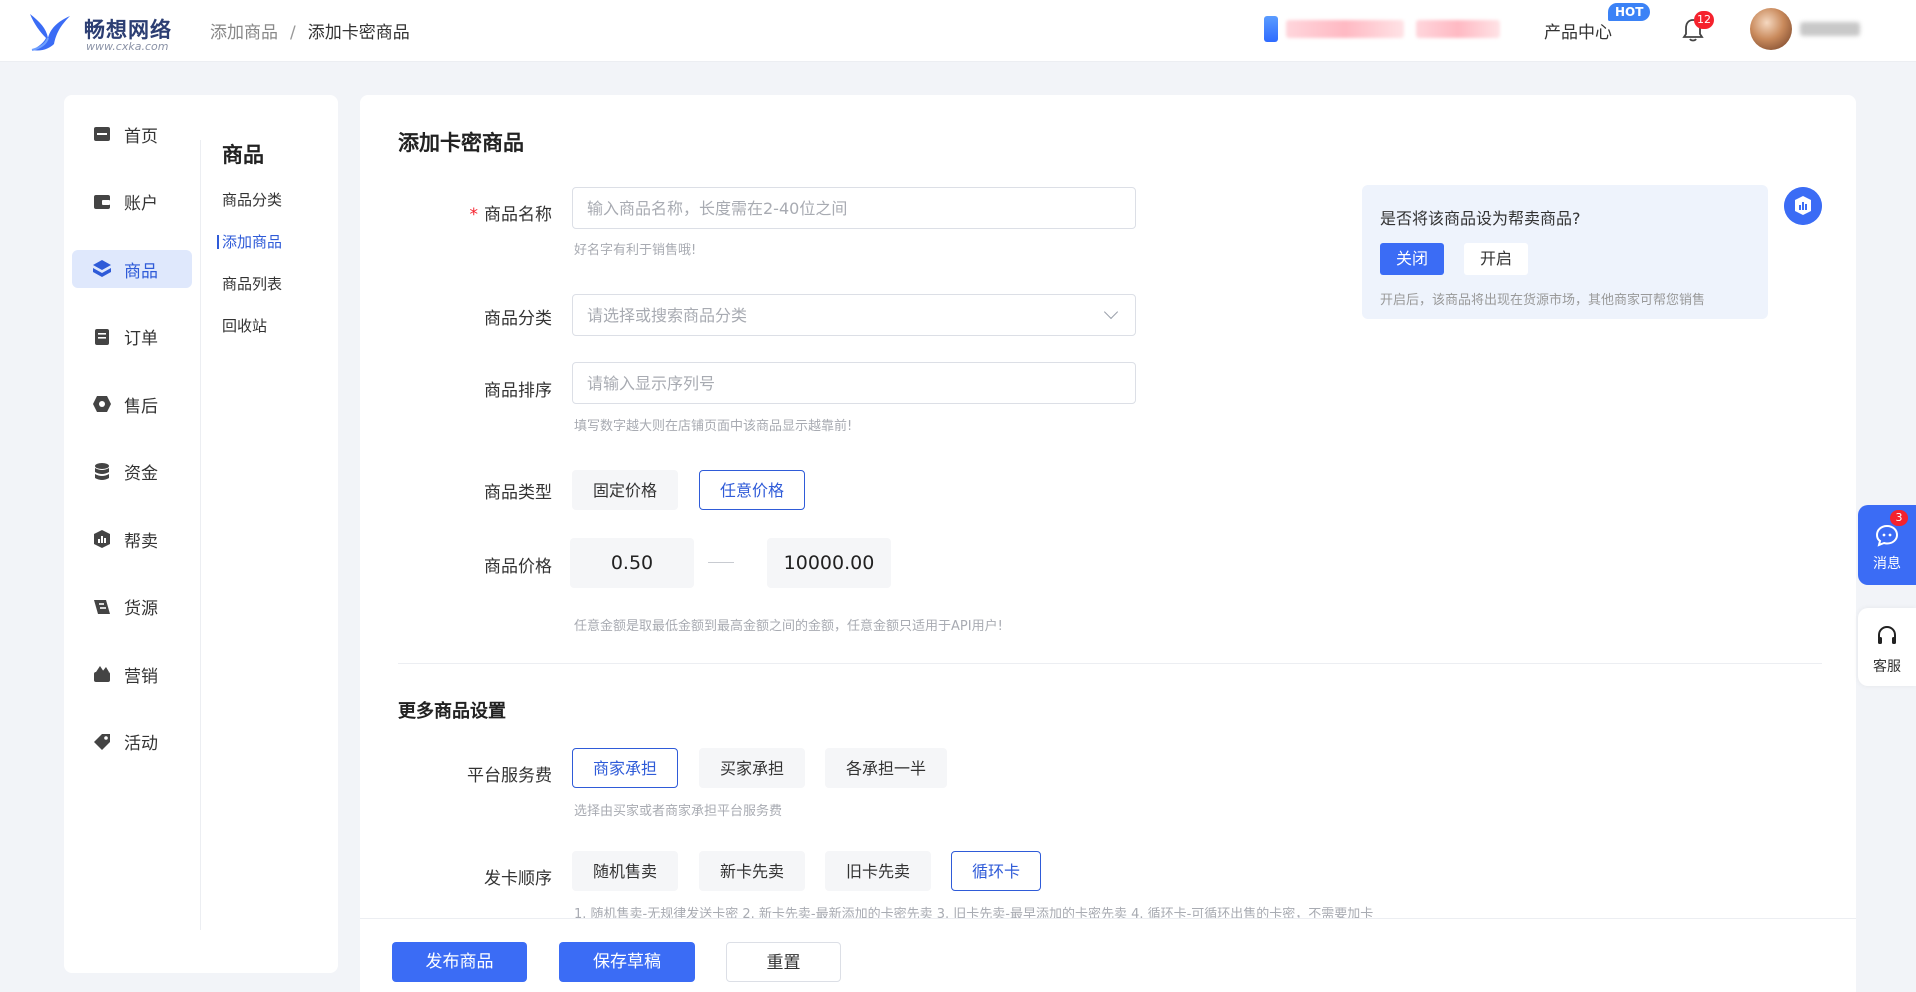  Describe the element at coordinates (854, 315) in the screenshot. I see `category-select` at that location.